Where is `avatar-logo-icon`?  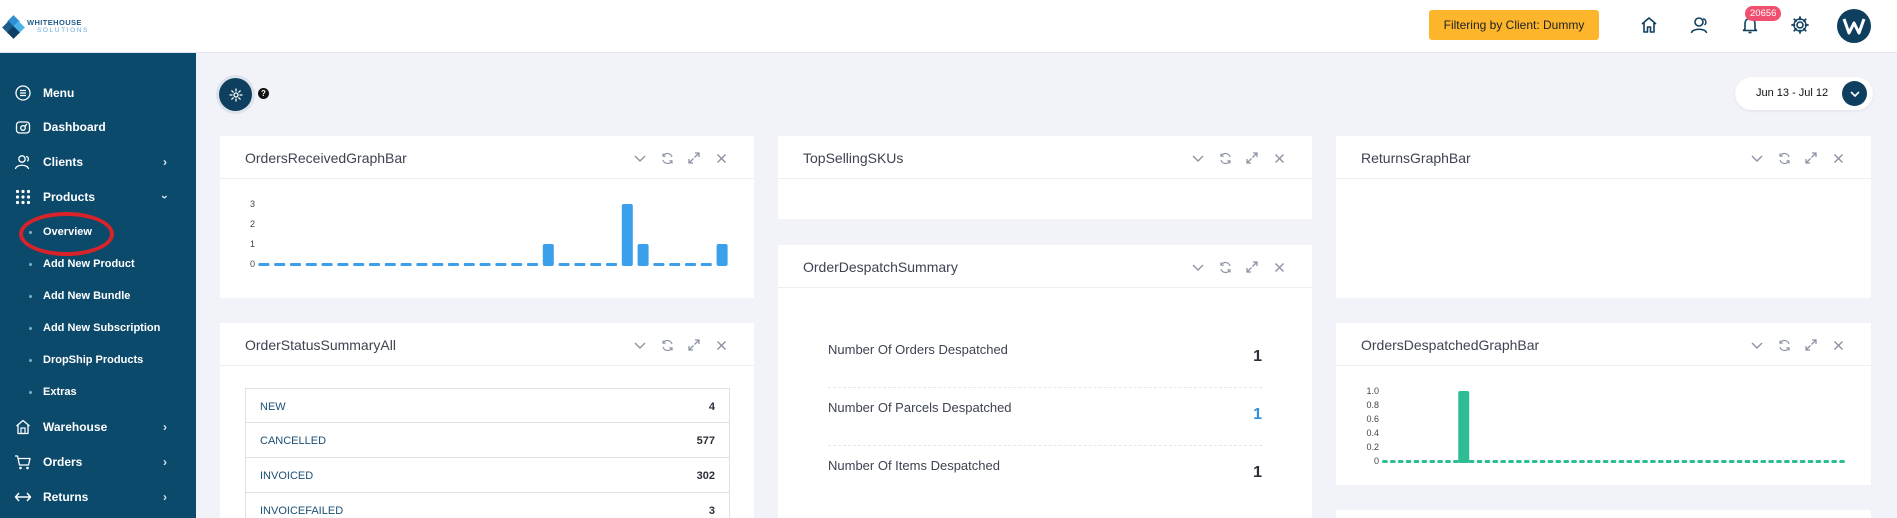 avatar-logo-icon is located at coordinates (1854, 26).